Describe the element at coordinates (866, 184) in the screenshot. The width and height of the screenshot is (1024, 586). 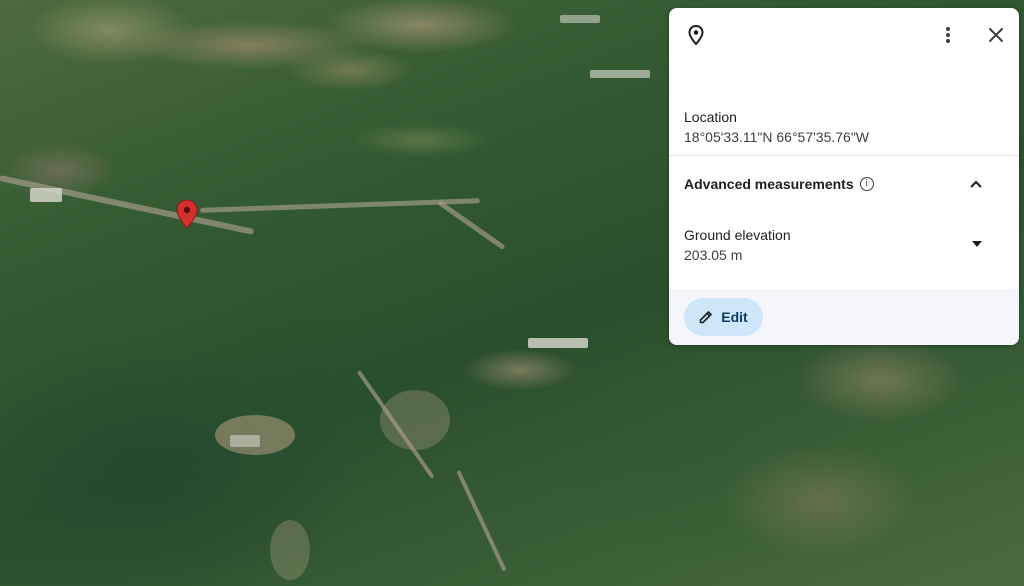
I see `info-icon: i` at that location.